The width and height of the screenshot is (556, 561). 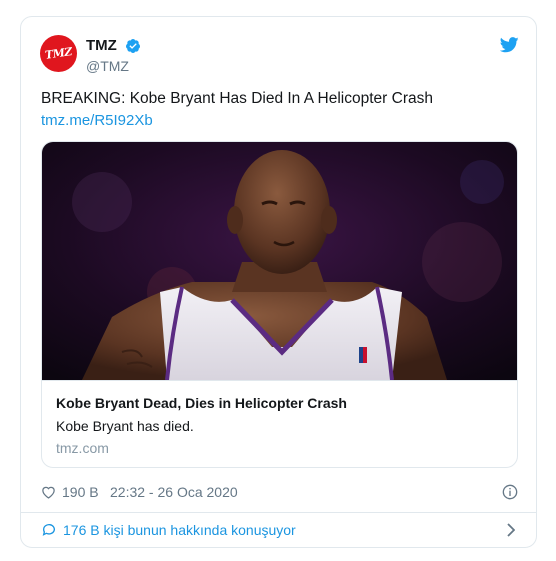 I want to click on avatar: TMZ, so click(x=58, y=53).